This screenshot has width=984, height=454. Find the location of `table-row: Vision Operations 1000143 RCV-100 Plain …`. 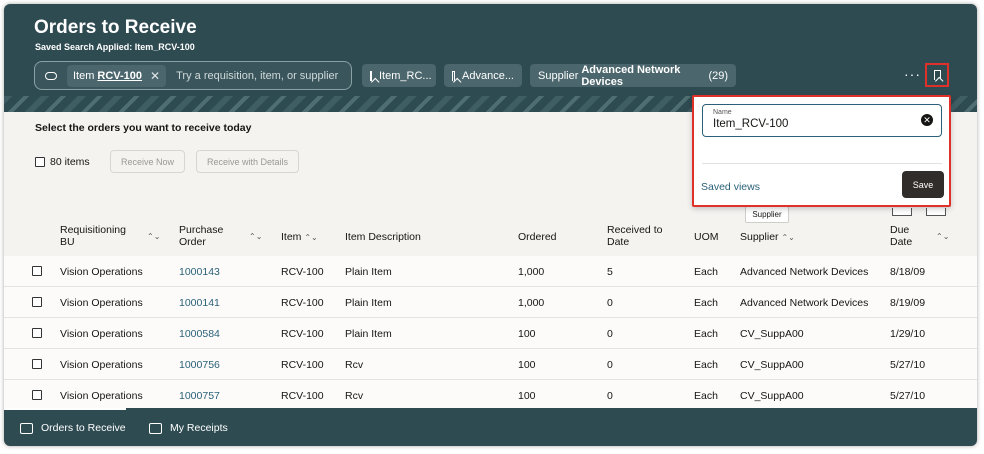

table-row: Vision Operations 1000143 RCV-100 Plain … is located at coordinates (490, 271).